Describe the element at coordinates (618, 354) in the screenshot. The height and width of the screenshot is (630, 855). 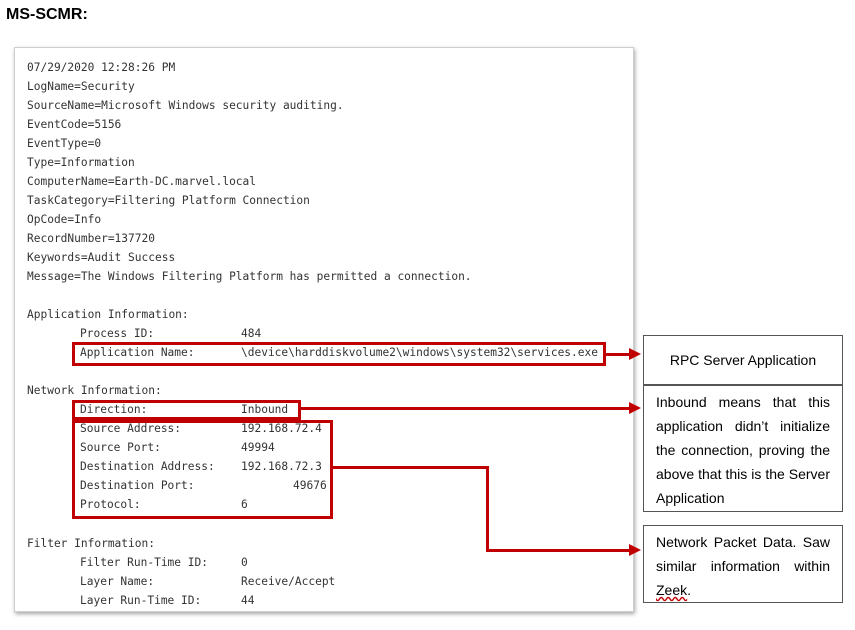
I see `rpc-connector-line` at that location.